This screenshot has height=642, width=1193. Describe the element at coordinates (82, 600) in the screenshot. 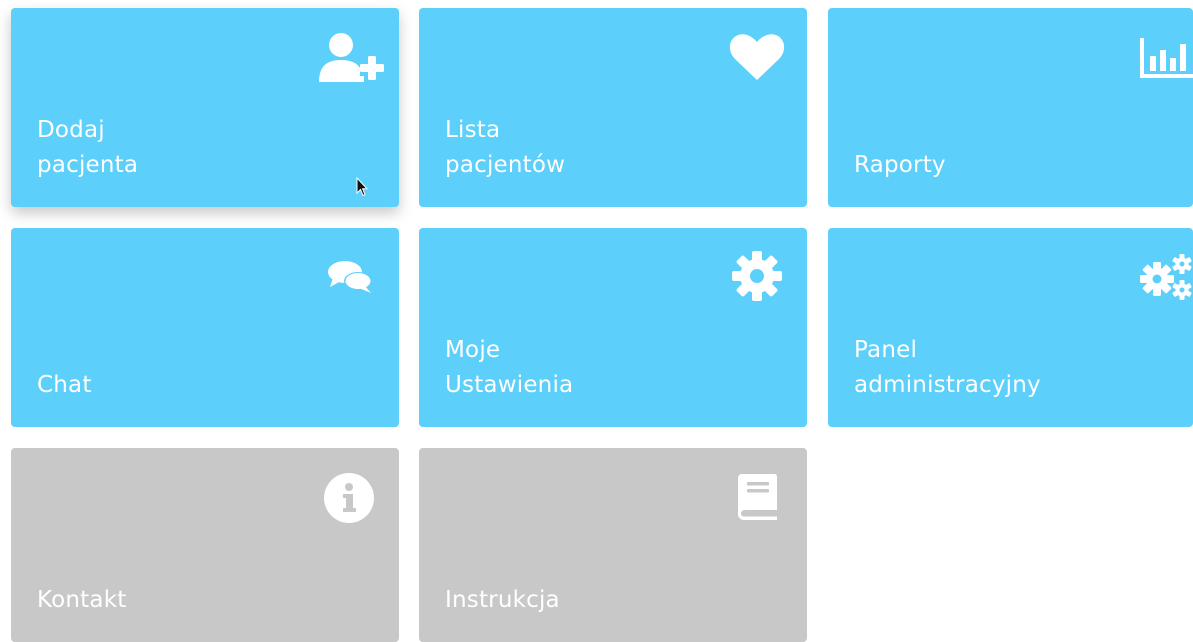

I see `contact-label: Kontakt` at that location.